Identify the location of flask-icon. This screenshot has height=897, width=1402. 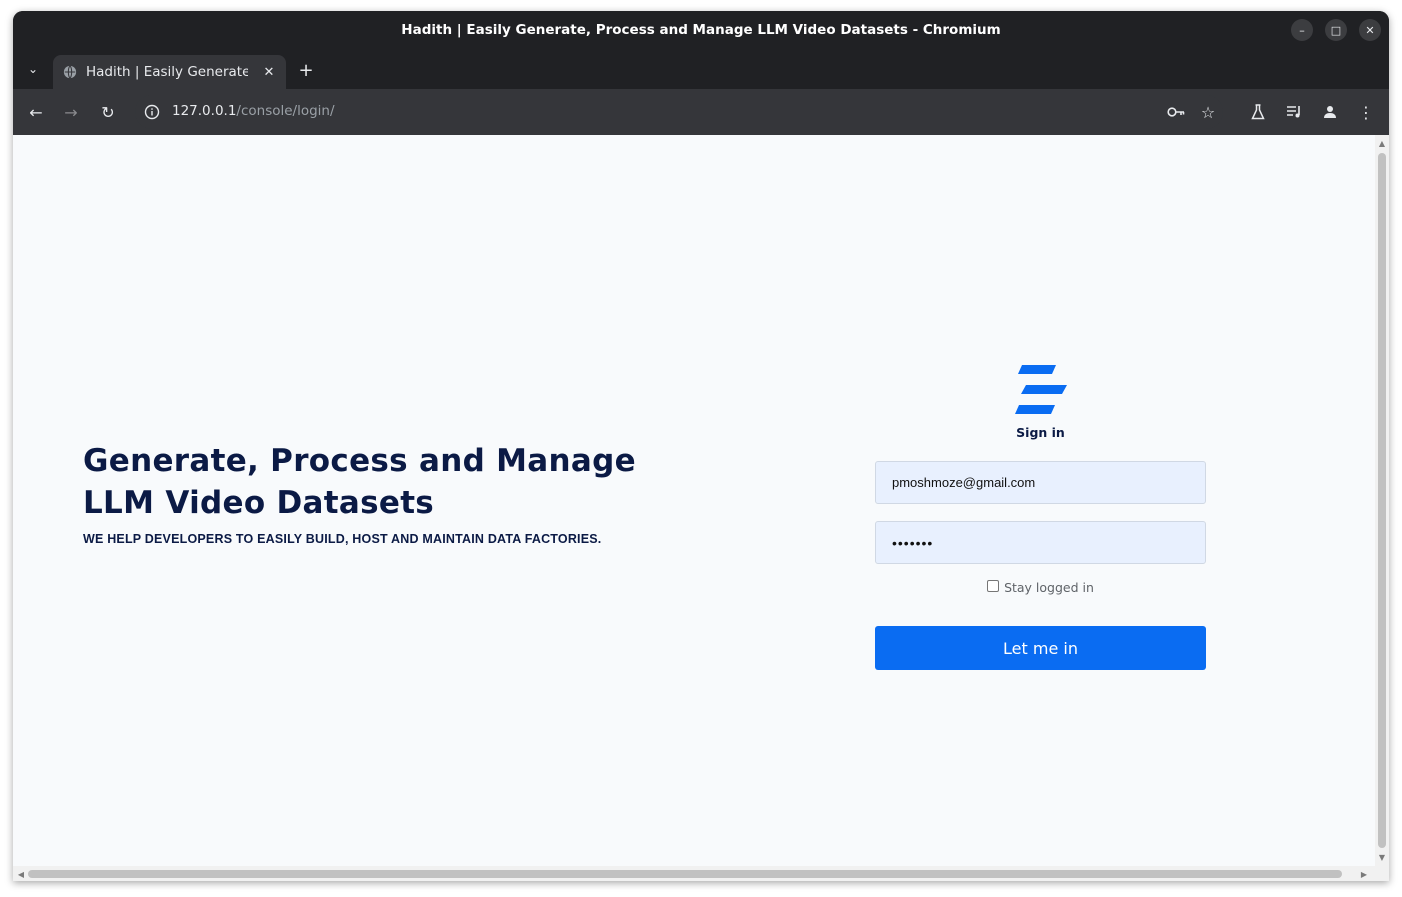
(1258, 112).